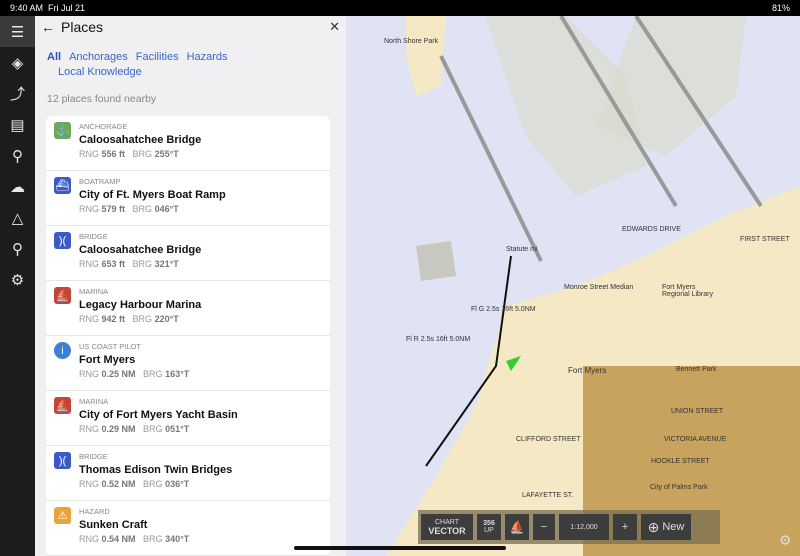 This screenshot has height=556, width=800. Describe the element at coordinates (17, 93) in the screenshot. I see `route-icon: ⤴` at that location.